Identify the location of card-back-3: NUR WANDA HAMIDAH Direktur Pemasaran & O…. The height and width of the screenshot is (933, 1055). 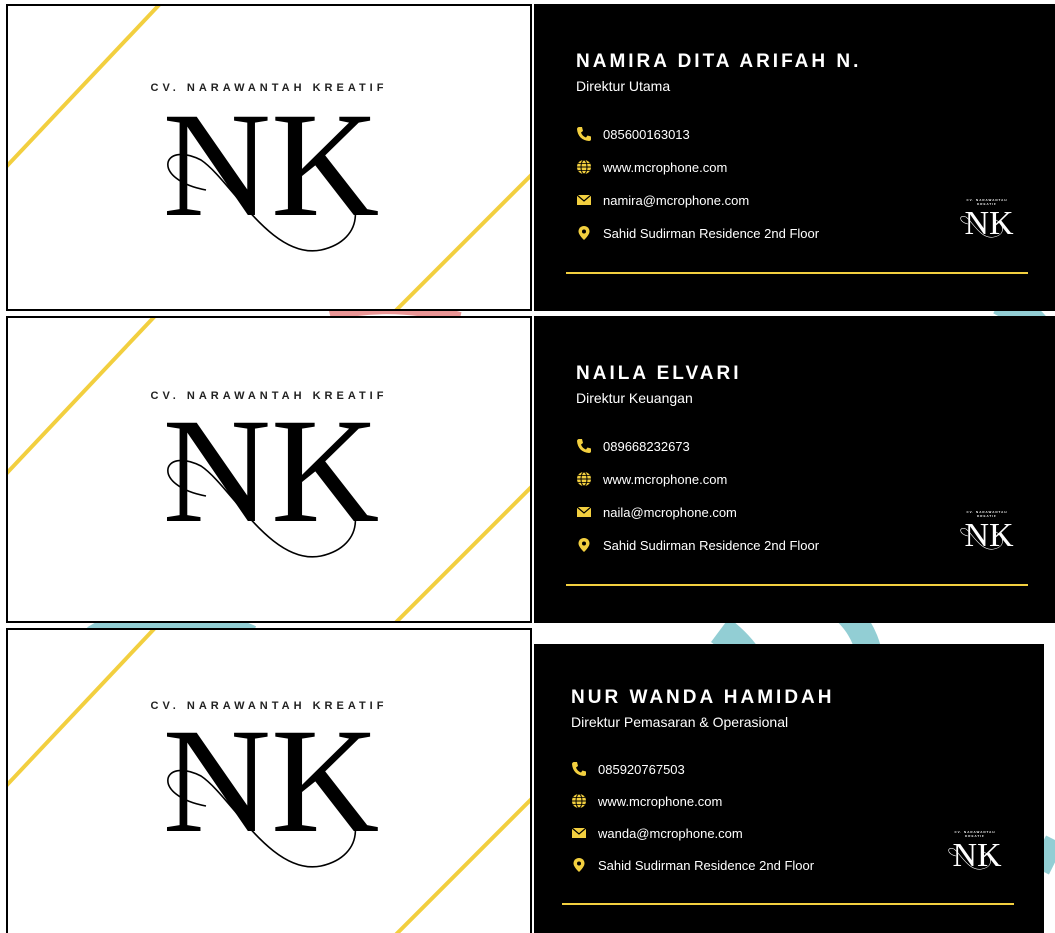
(789, 788).